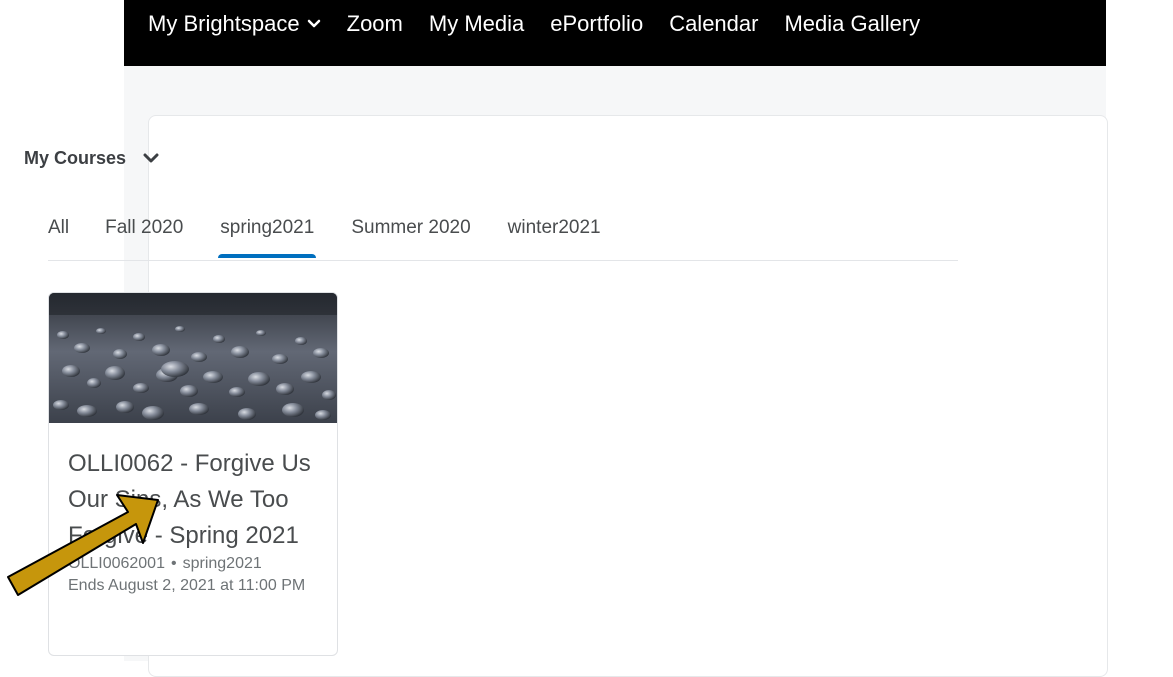 The width and height of the screenshot is (1173, 677). What do you see at coordinates (852, 24) in the screenshot?
I see `nav-media-gallery: Media Gallery` at bounding box center [852, 24].